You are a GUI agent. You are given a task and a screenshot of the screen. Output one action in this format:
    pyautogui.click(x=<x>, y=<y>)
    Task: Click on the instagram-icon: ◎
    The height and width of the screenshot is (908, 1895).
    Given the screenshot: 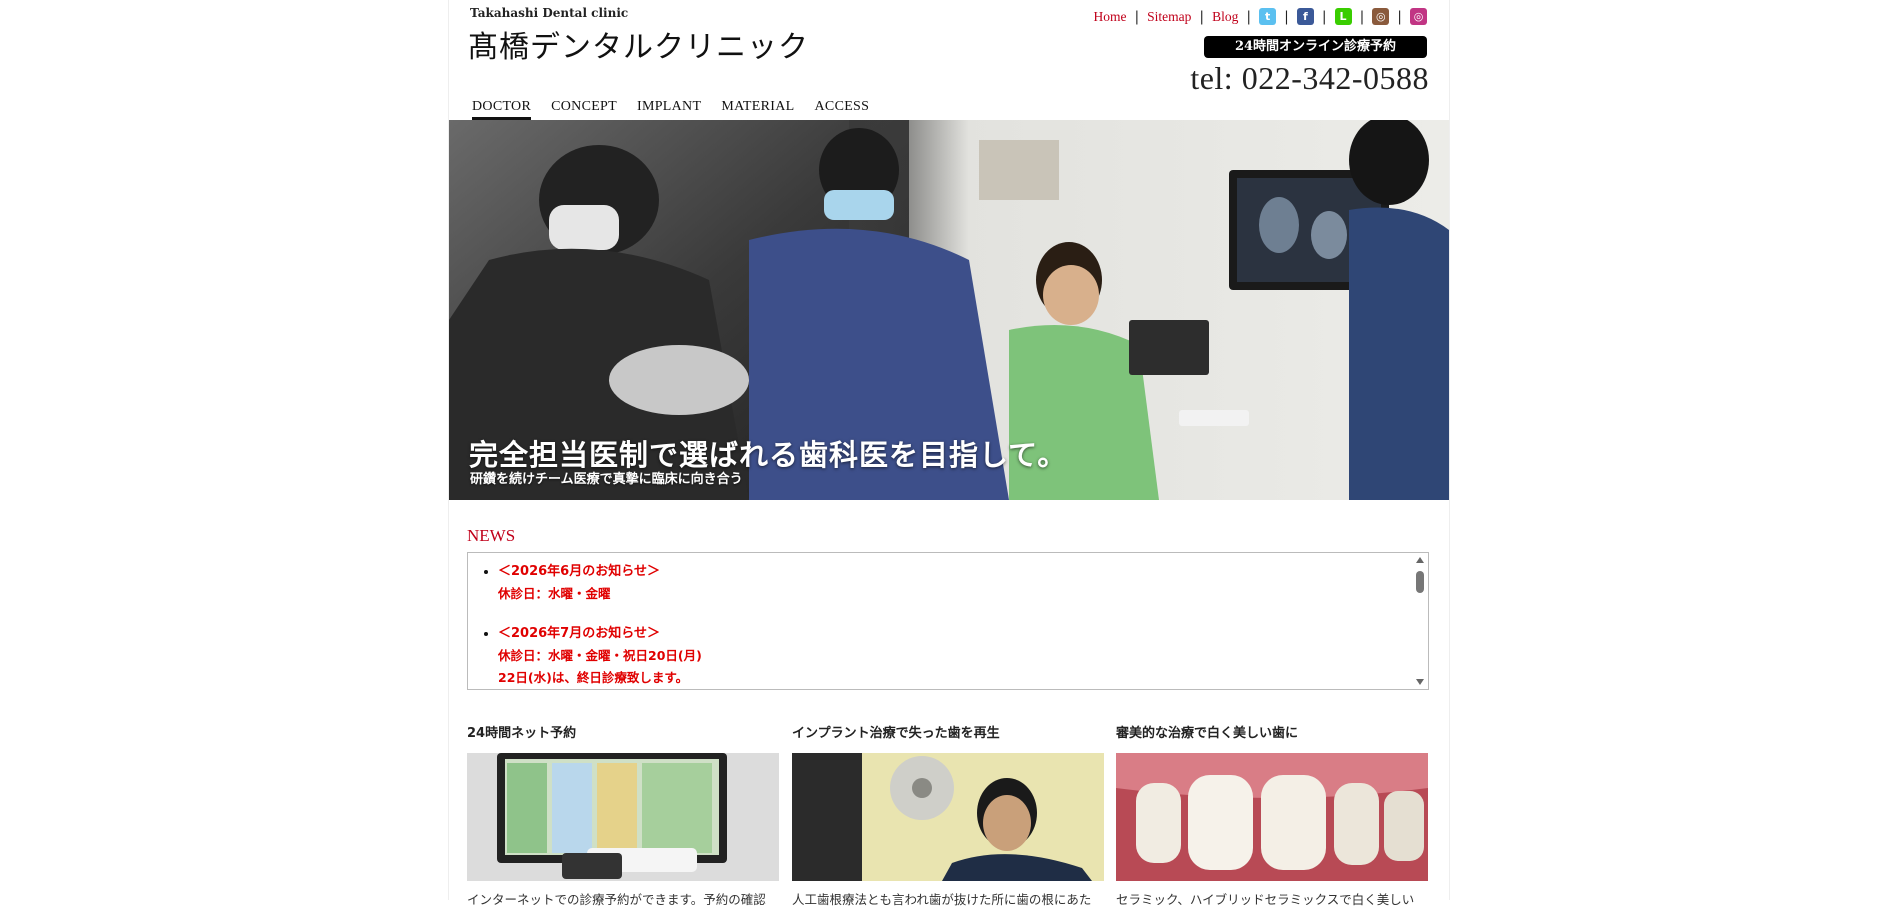 What is the action you would take?
    pyautogui.click(x=1381, y=16)
    